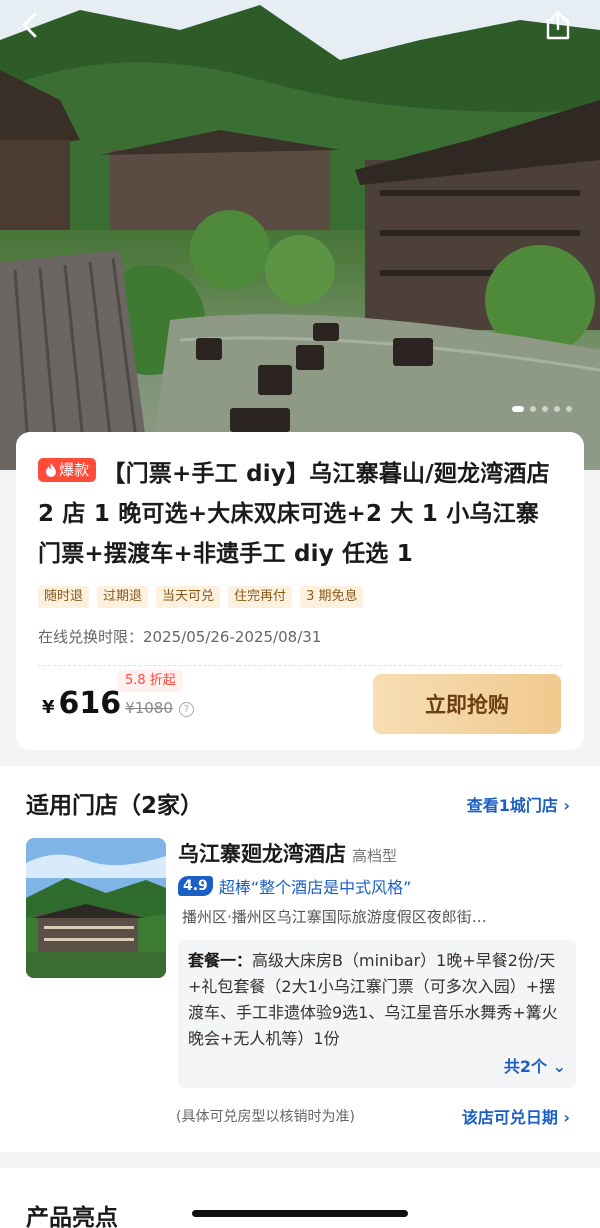  Describe the element at coordinates (531, 1067) in the screenshot. I see `more-packages-button: 共2个 ⌄` at that location.